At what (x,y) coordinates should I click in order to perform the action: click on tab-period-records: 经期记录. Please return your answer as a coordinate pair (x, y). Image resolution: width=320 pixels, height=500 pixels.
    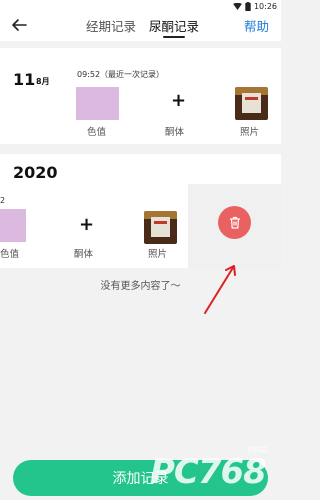
    Looking at the image, I should click on (111, 25).